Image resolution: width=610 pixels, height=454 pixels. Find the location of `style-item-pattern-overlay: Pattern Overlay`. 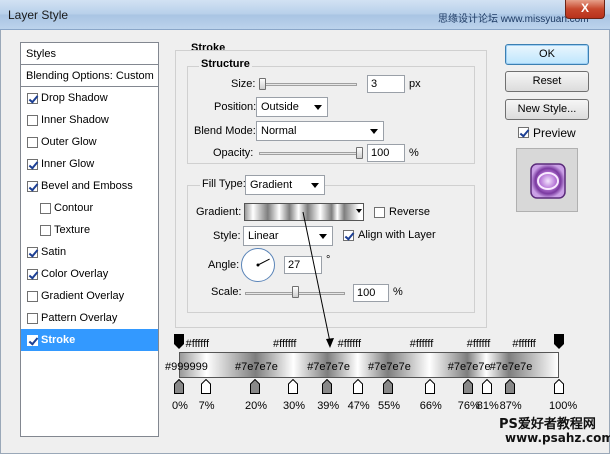

style-item-pattern-overlay: Pattern Overlay is located at coordinates (89, 318).